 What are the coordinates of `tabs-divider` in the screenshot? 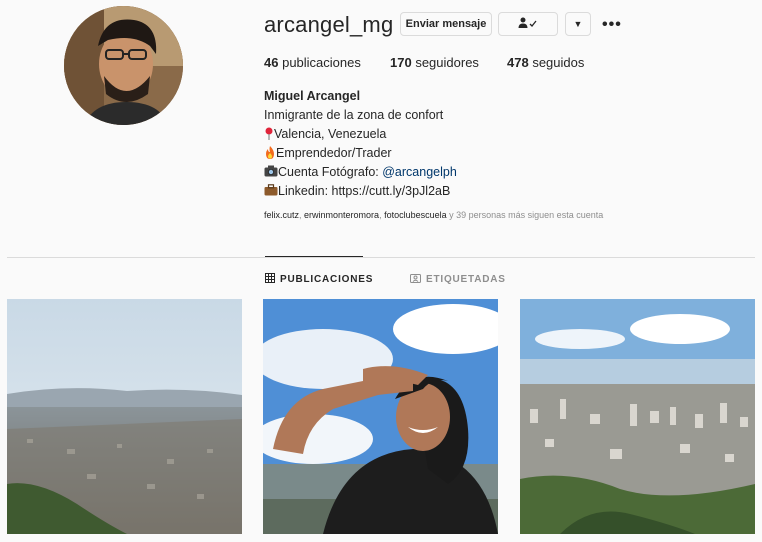 It's located at (381, 257).